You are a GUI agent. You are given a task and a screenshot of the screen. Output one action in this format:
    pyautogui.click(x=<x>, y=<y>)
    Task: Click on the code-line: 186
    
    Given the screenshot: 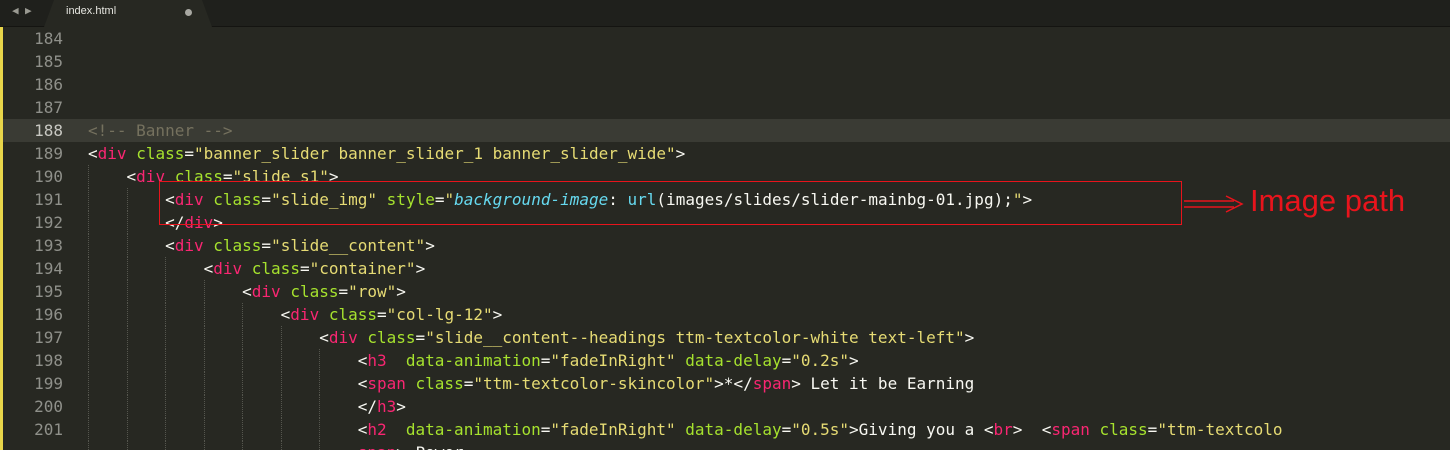 What is the action you would take?
    pyautogui.click(x=726, y=84)
    